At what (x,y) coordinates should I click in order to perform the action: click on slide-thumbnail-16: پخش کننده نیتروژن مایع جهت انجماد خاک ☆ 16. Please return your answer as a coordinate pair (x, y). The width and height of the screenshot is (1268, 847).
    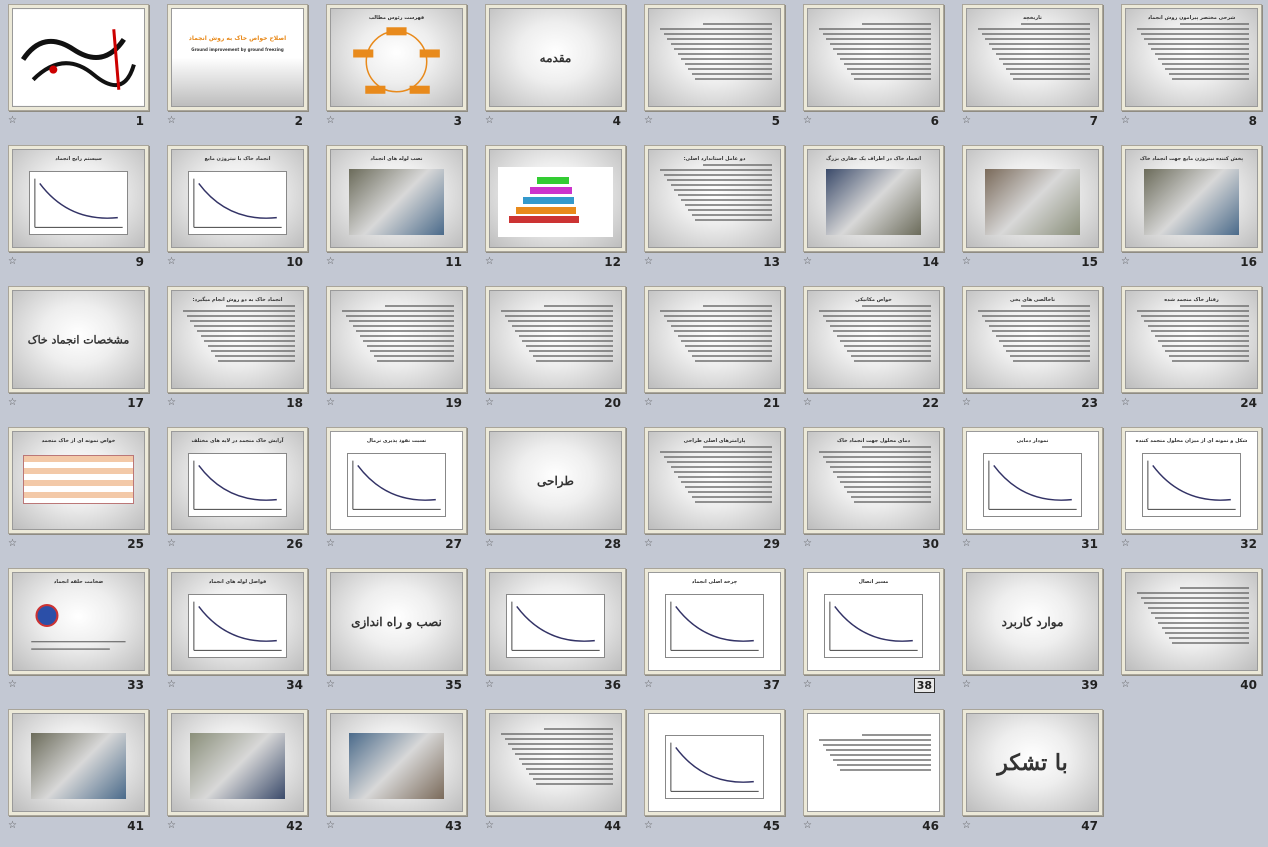
    Looking at the image, I should click on (1190, 211).